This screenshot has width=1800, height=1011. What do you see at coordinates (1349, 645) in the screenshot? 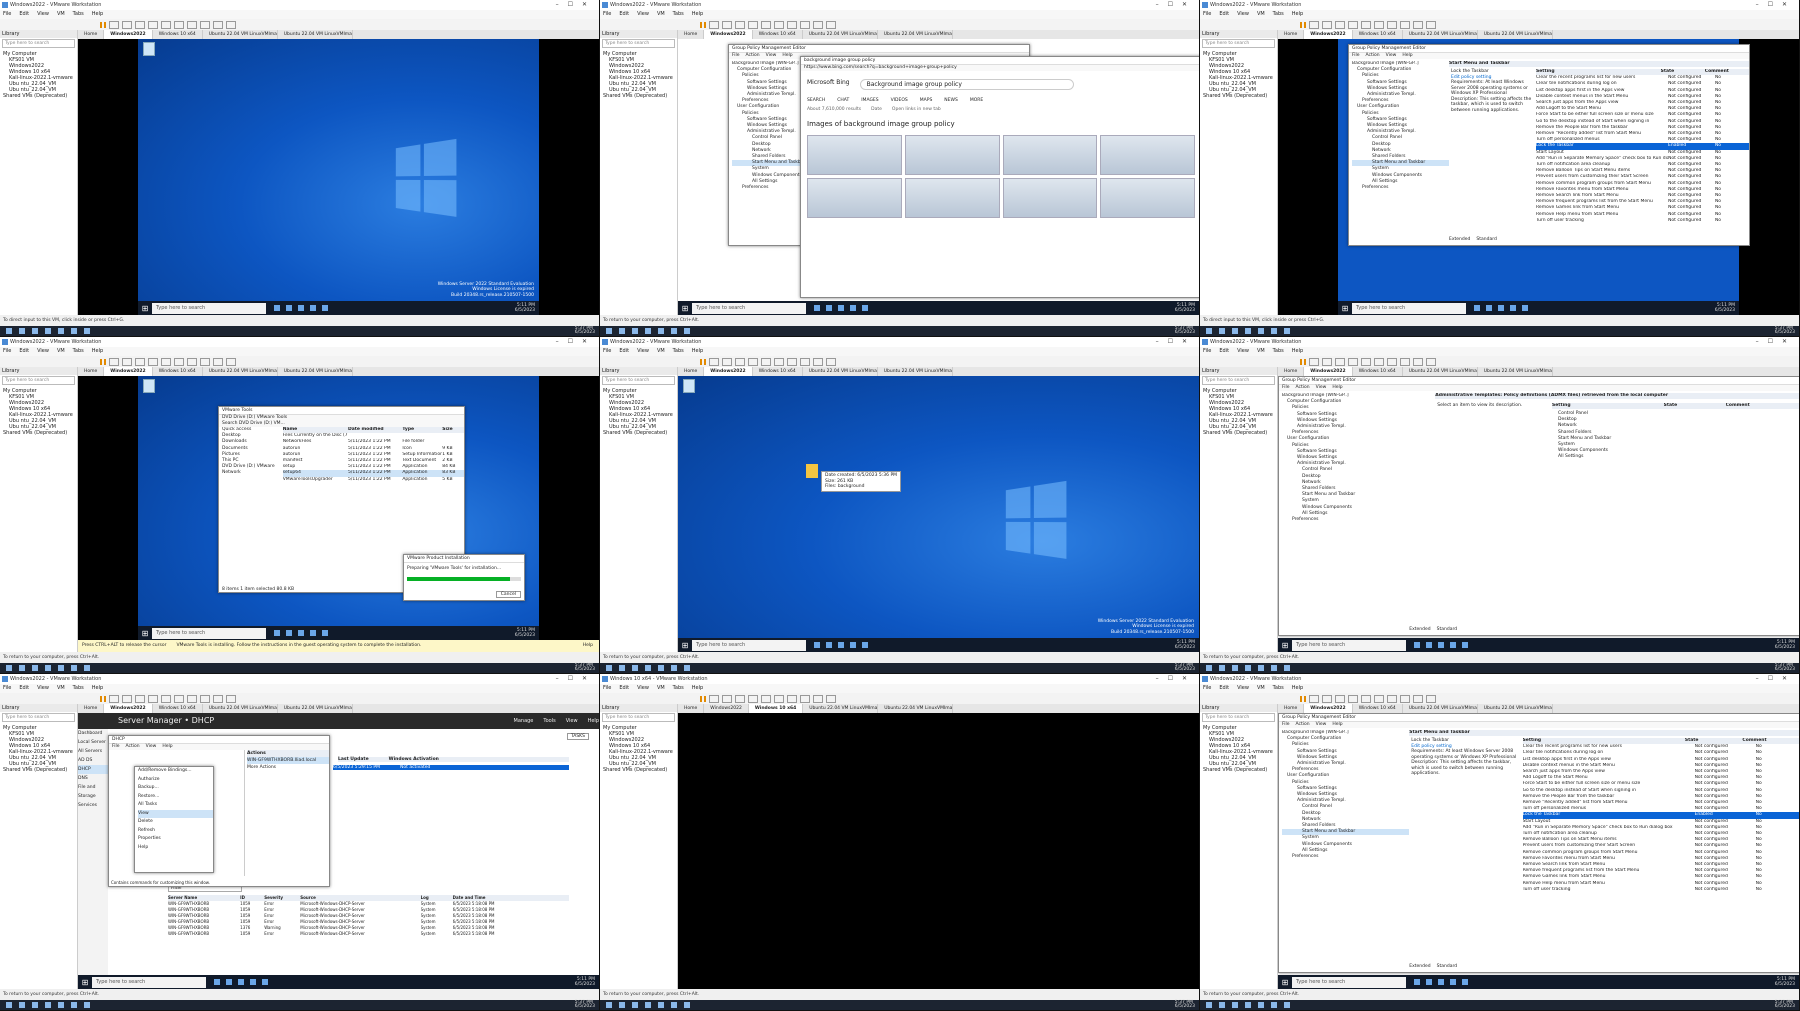
I see `guest-search-box: Type here to search` at bounding box center [1349, 645].